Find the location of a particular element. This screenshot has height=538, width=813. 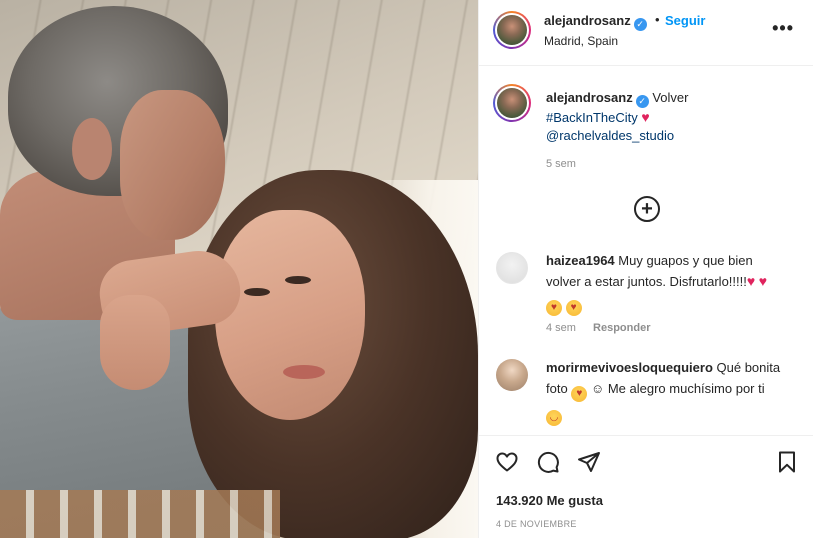

caption-timestamp: 5 sem is located at coordinates (561, 164).